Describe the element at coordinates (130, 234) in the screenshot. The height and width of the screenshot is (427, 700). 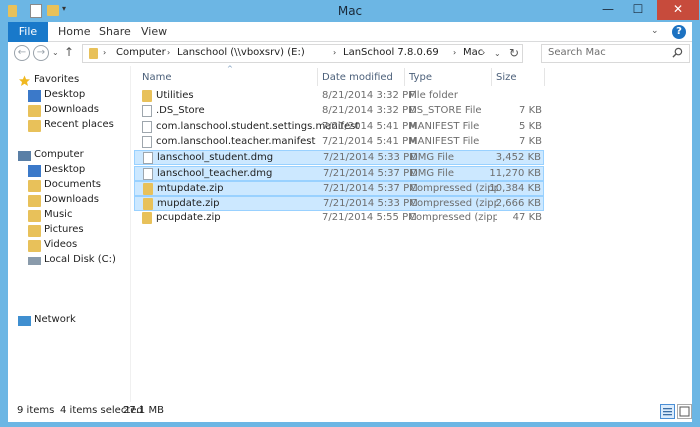
I see `pane-splitter` at that location.